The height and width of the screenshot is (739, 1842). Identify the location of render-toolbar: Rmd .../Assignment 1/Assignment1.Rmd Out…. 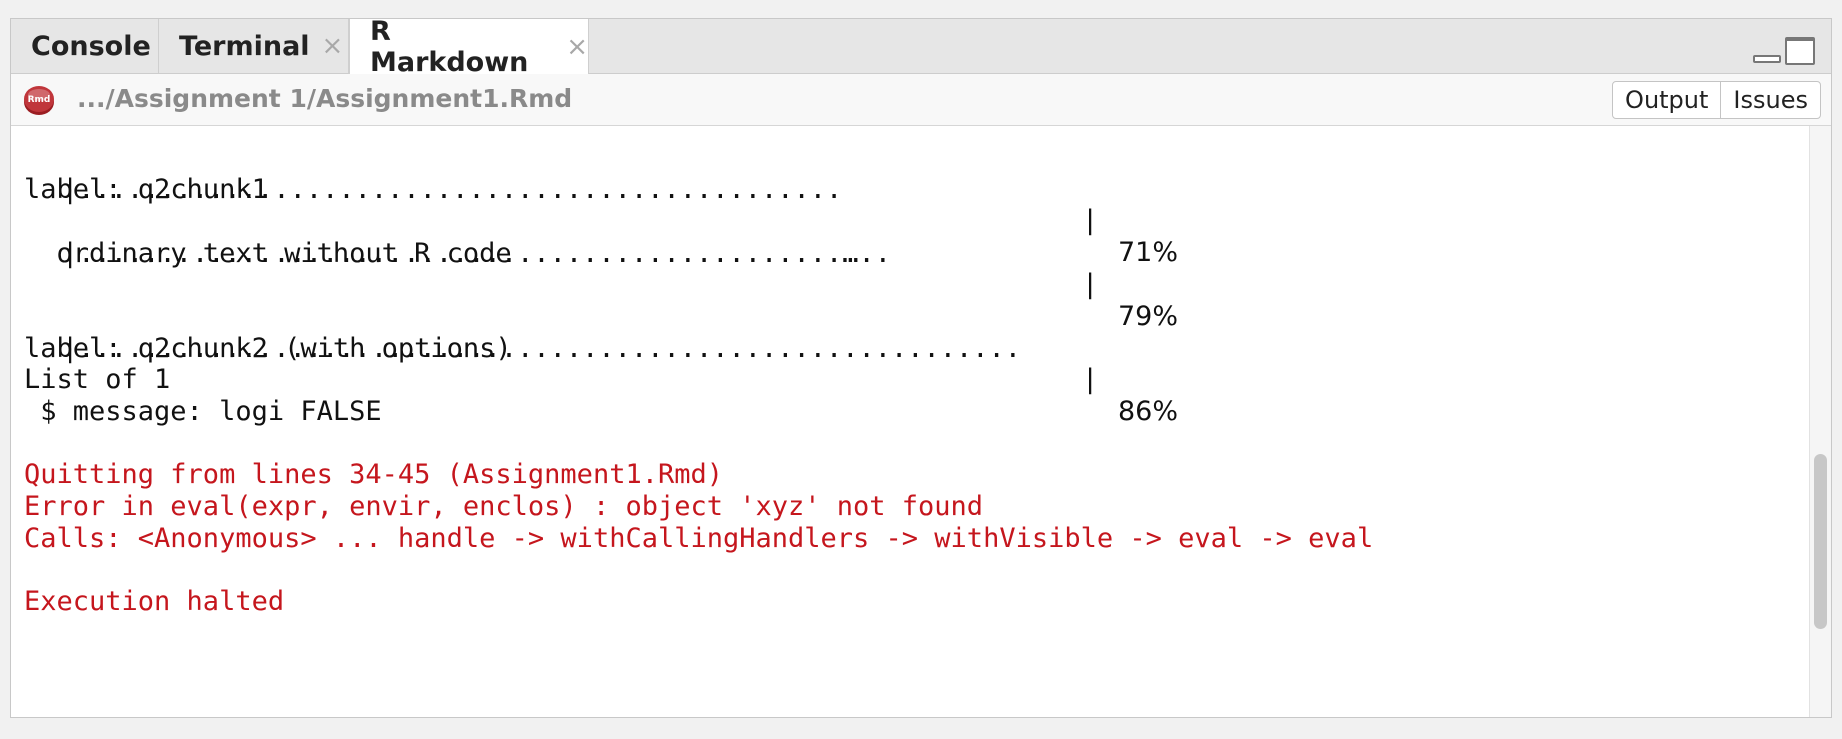
(921, 100).